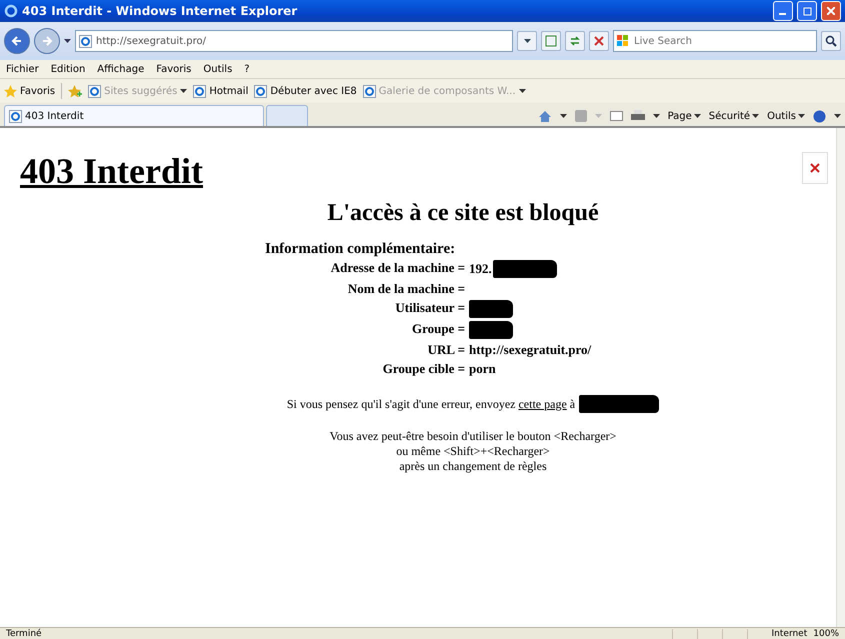  What do you see at coordinates (30, 91) in the screenshot?
I see `favorites-button: Favoris` at bounding box center [30, 91].